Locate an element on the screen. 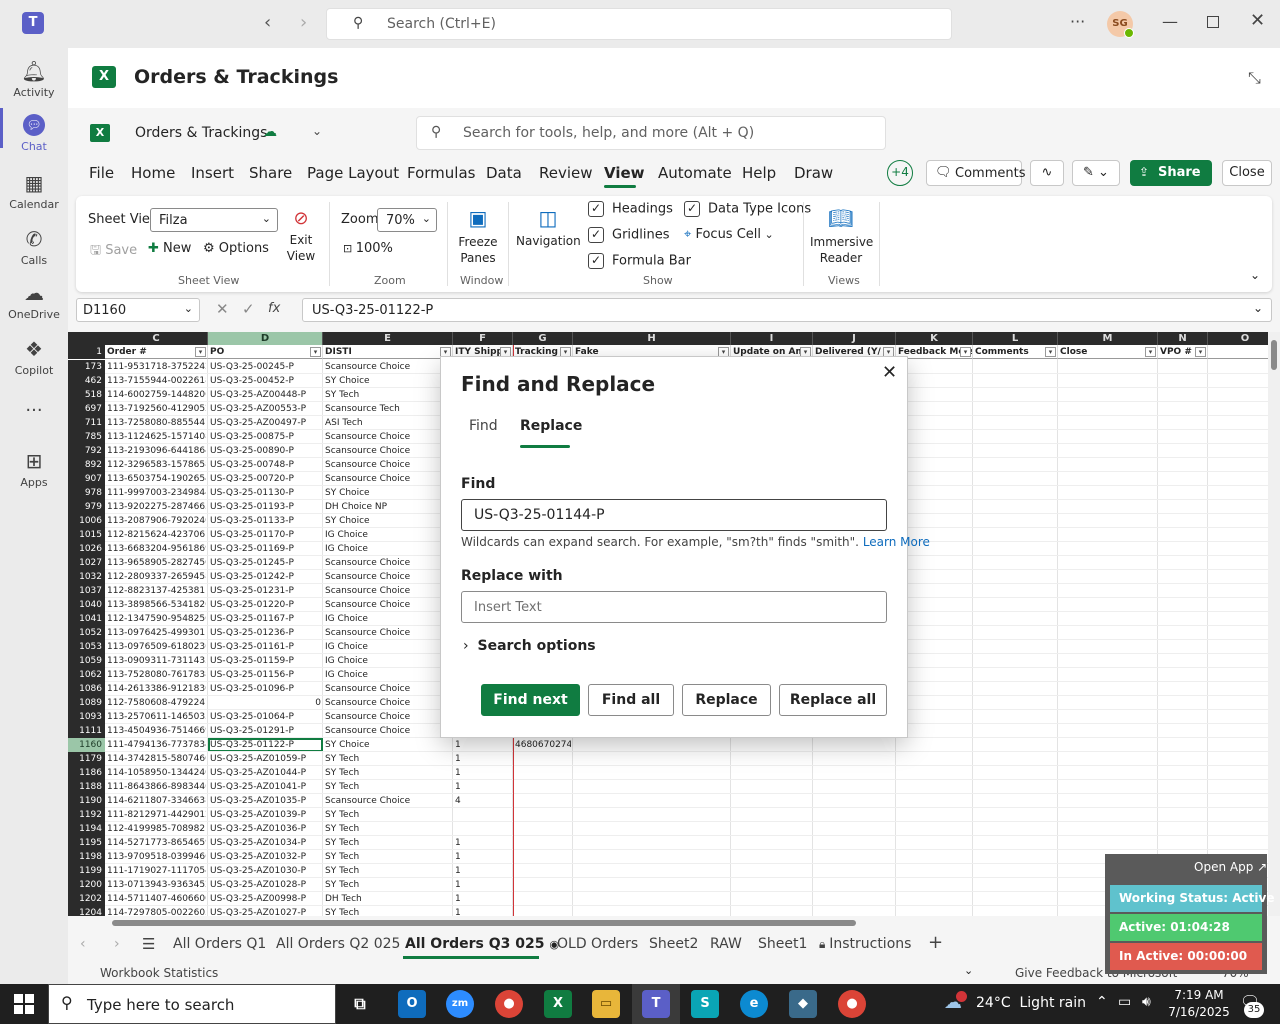 Image resolution: width=1280 pixels, height=1024 pixels. row-header: 1194 is located at coordinates (86, 829).